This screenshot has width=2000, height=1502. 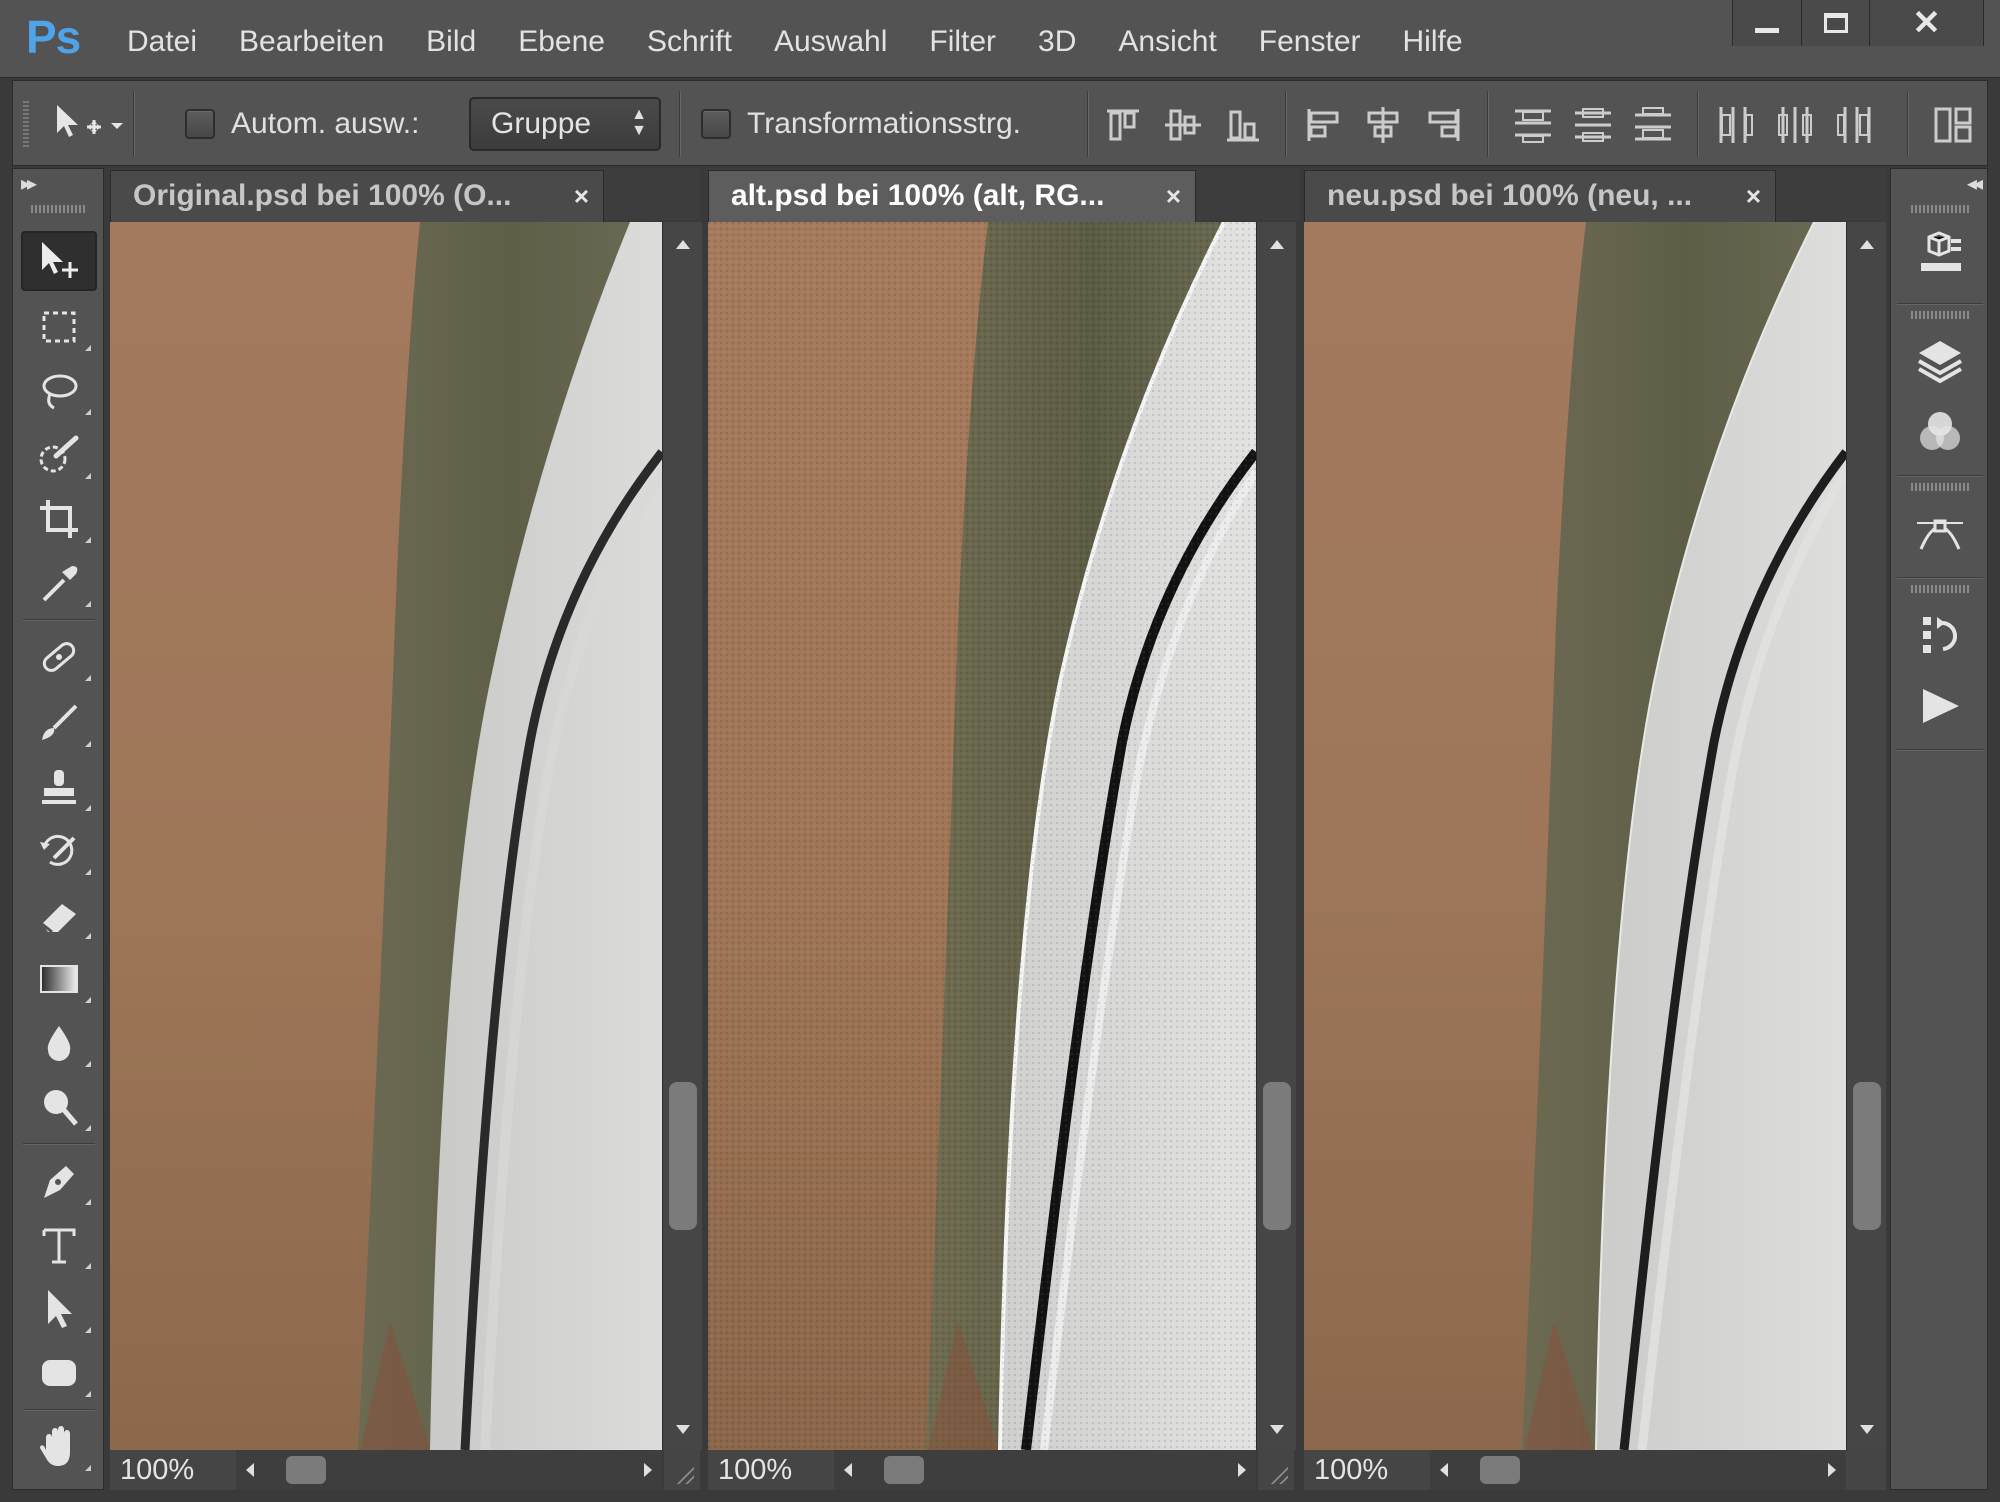 I want to click on menu-fenster: Fenster, so click(x=1310, y=43).